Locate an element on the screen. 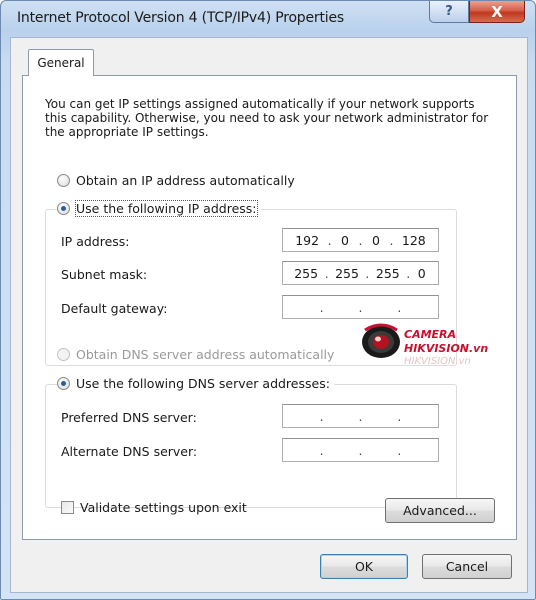  subnet-octet-2: 255 is located at coordinates (347, 273).